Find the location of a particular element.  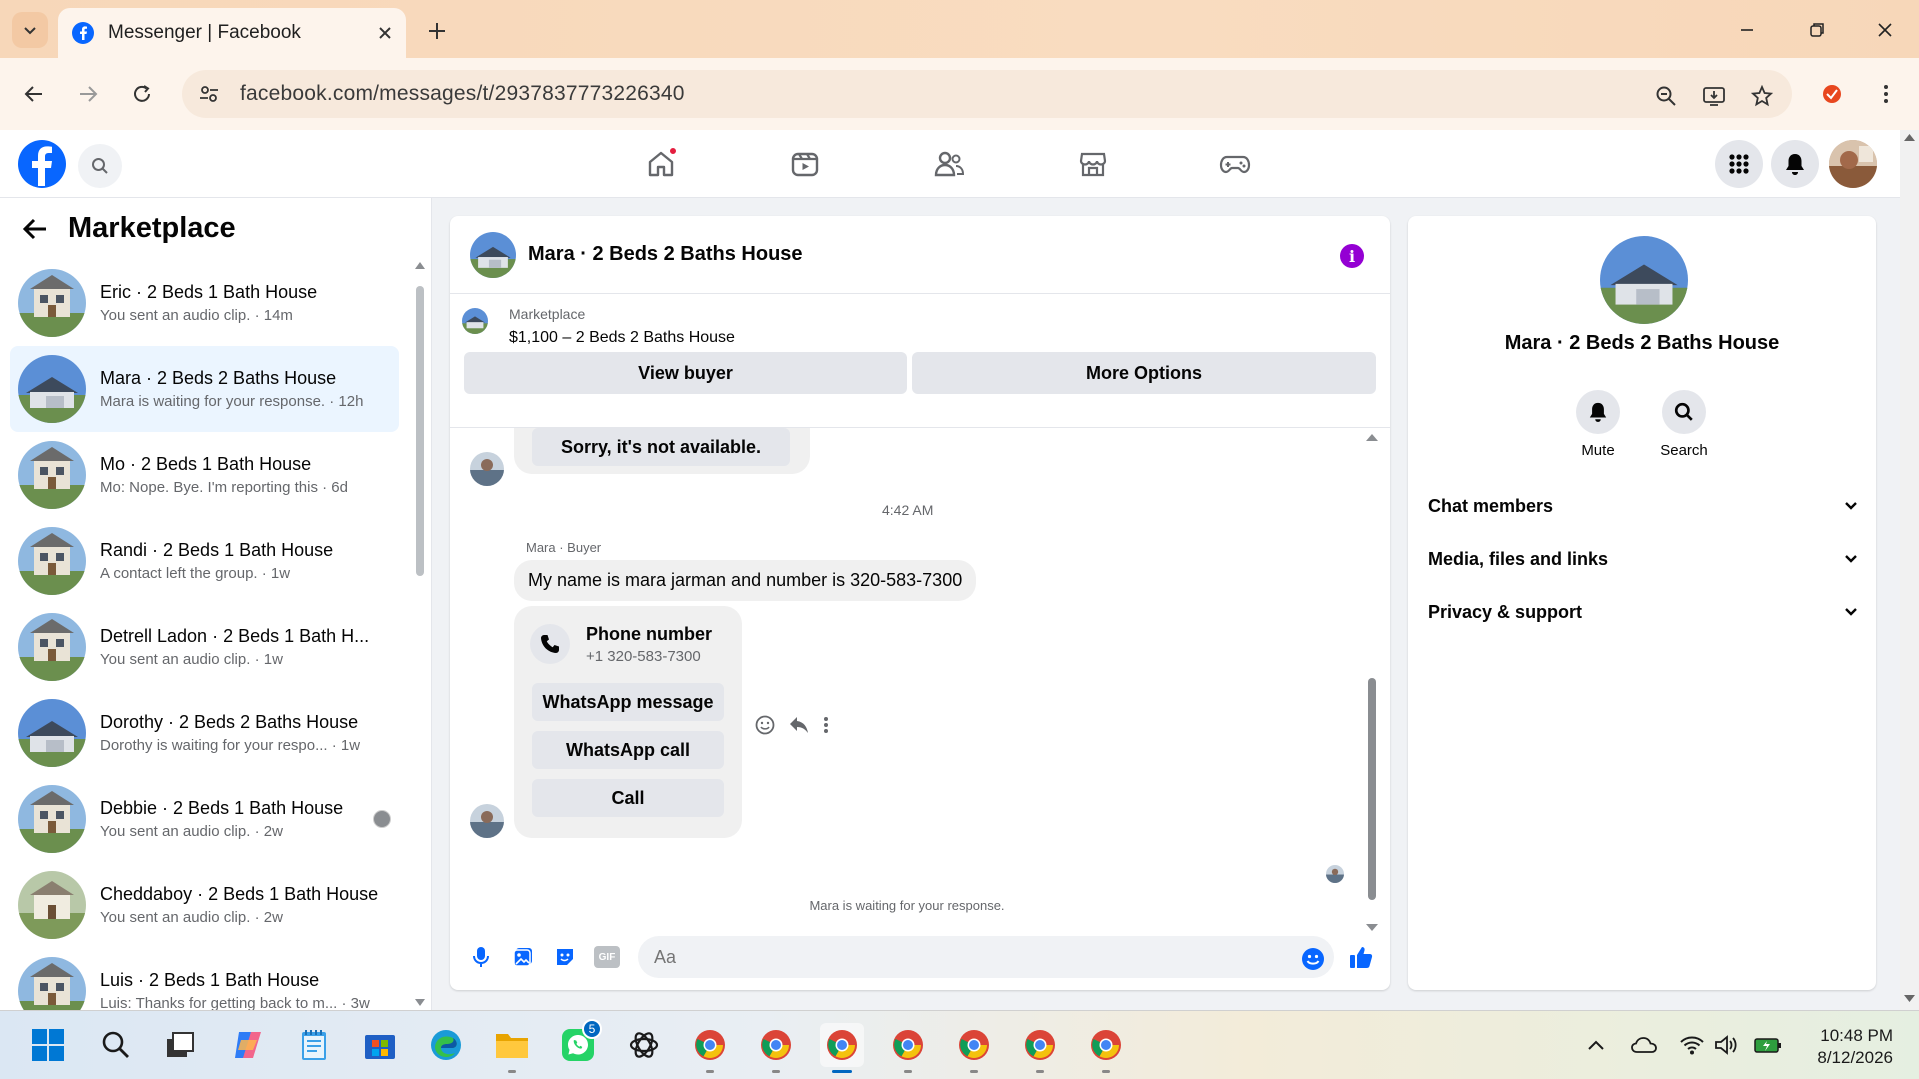

menu-button is located at coordinates (1739, 164).